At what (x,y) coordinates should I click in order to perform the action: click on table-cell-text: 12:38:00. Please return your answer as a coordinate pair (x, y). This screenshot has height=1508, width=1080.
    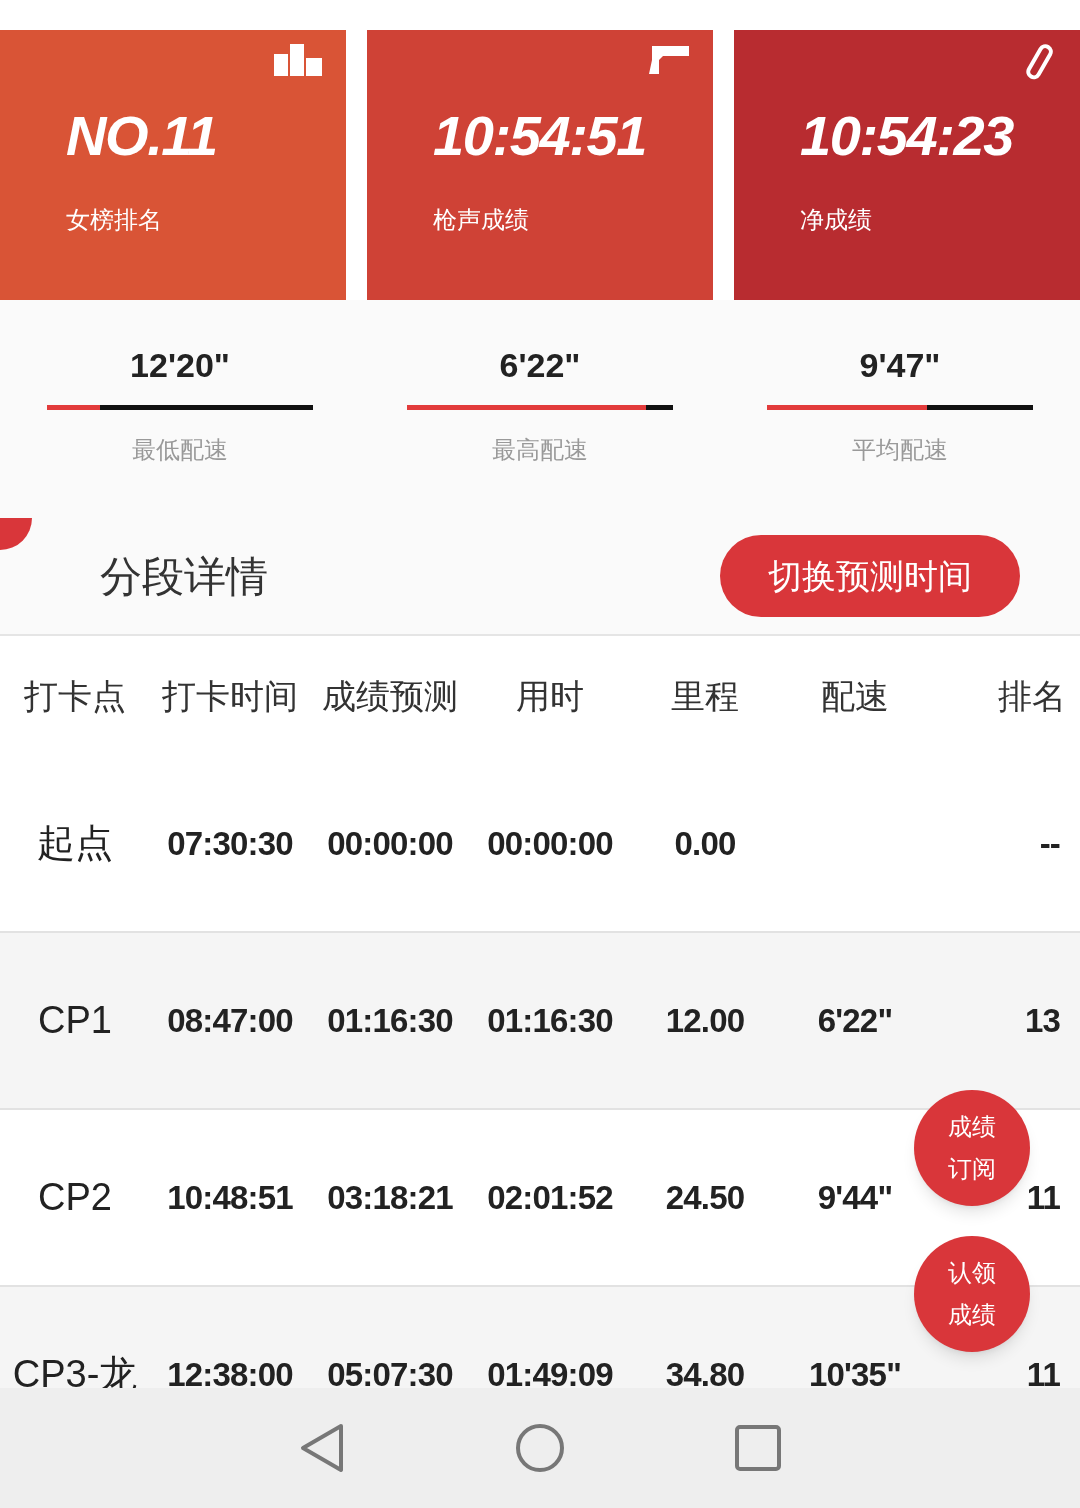
    Looking at the image, I should click on (230, 1374).